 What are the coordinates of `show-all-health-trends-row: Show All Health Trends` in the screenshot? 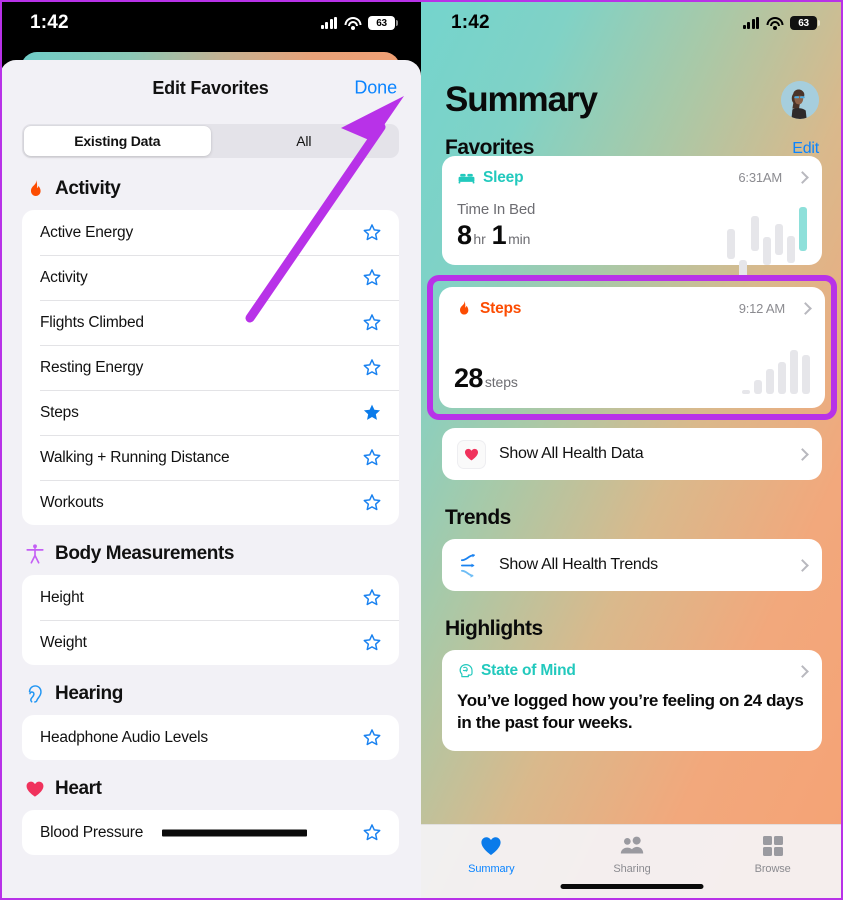 It's located at (632, 565).